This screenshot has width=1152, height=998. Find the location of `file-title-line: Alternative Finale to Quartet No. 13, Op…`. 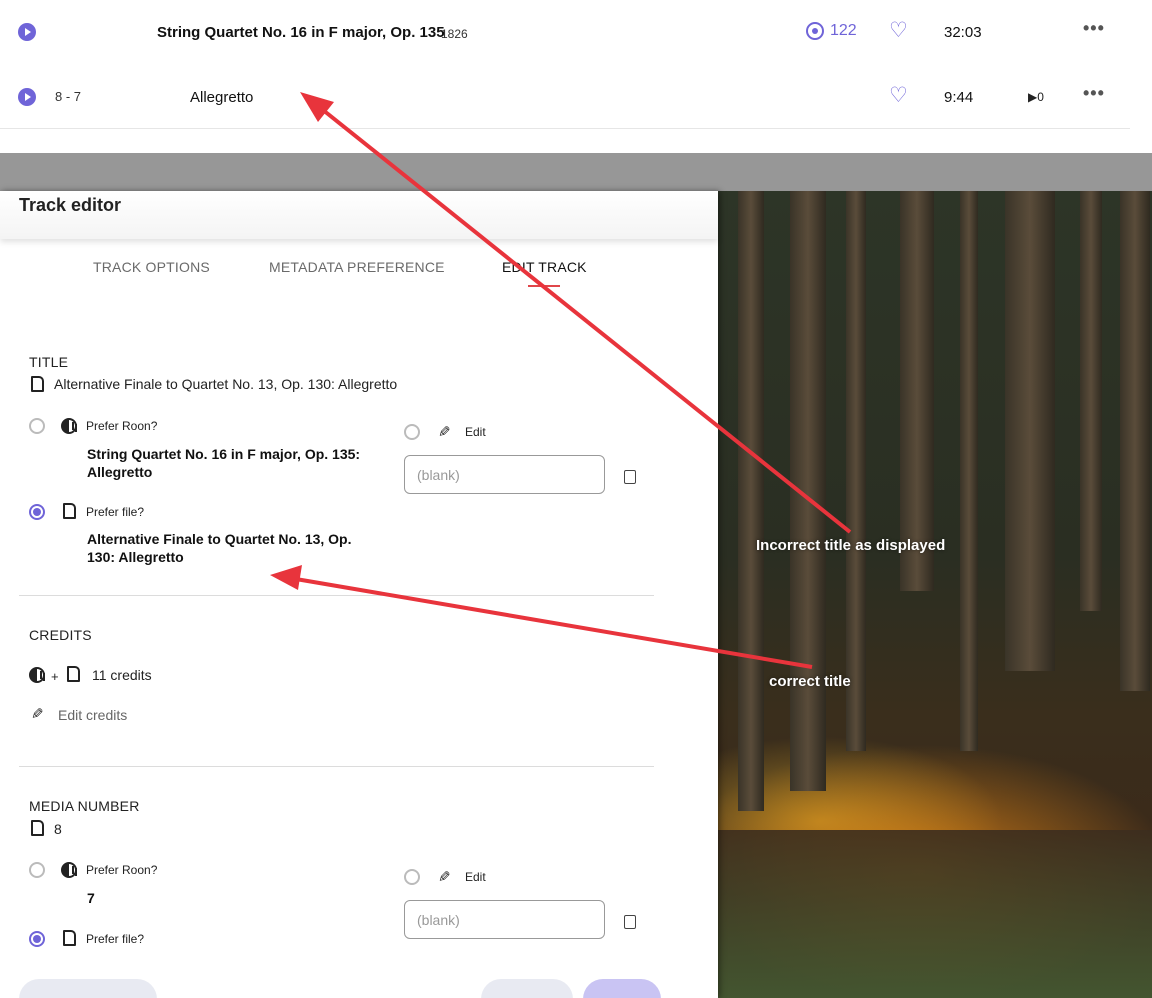

file-title-line: Alternative Finale to Quartet No. 13, Op… is located at coordinates (219, 539).